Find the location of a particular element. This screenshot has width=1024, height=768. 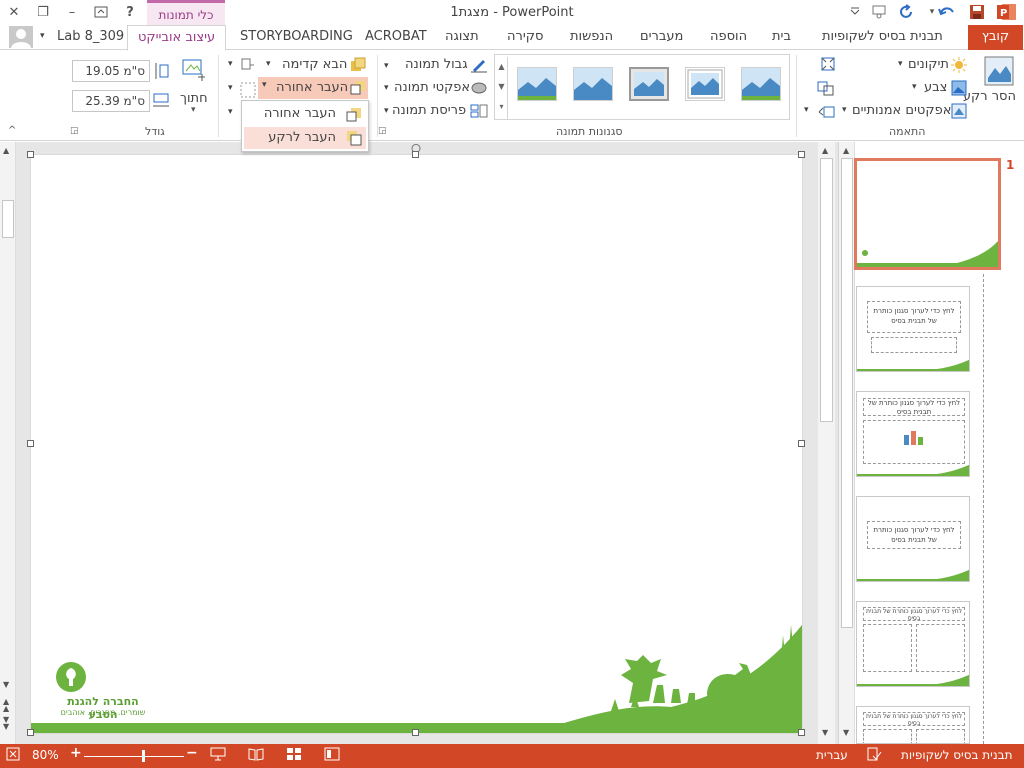

tab-home: בית is located at coordinates (781, 37).